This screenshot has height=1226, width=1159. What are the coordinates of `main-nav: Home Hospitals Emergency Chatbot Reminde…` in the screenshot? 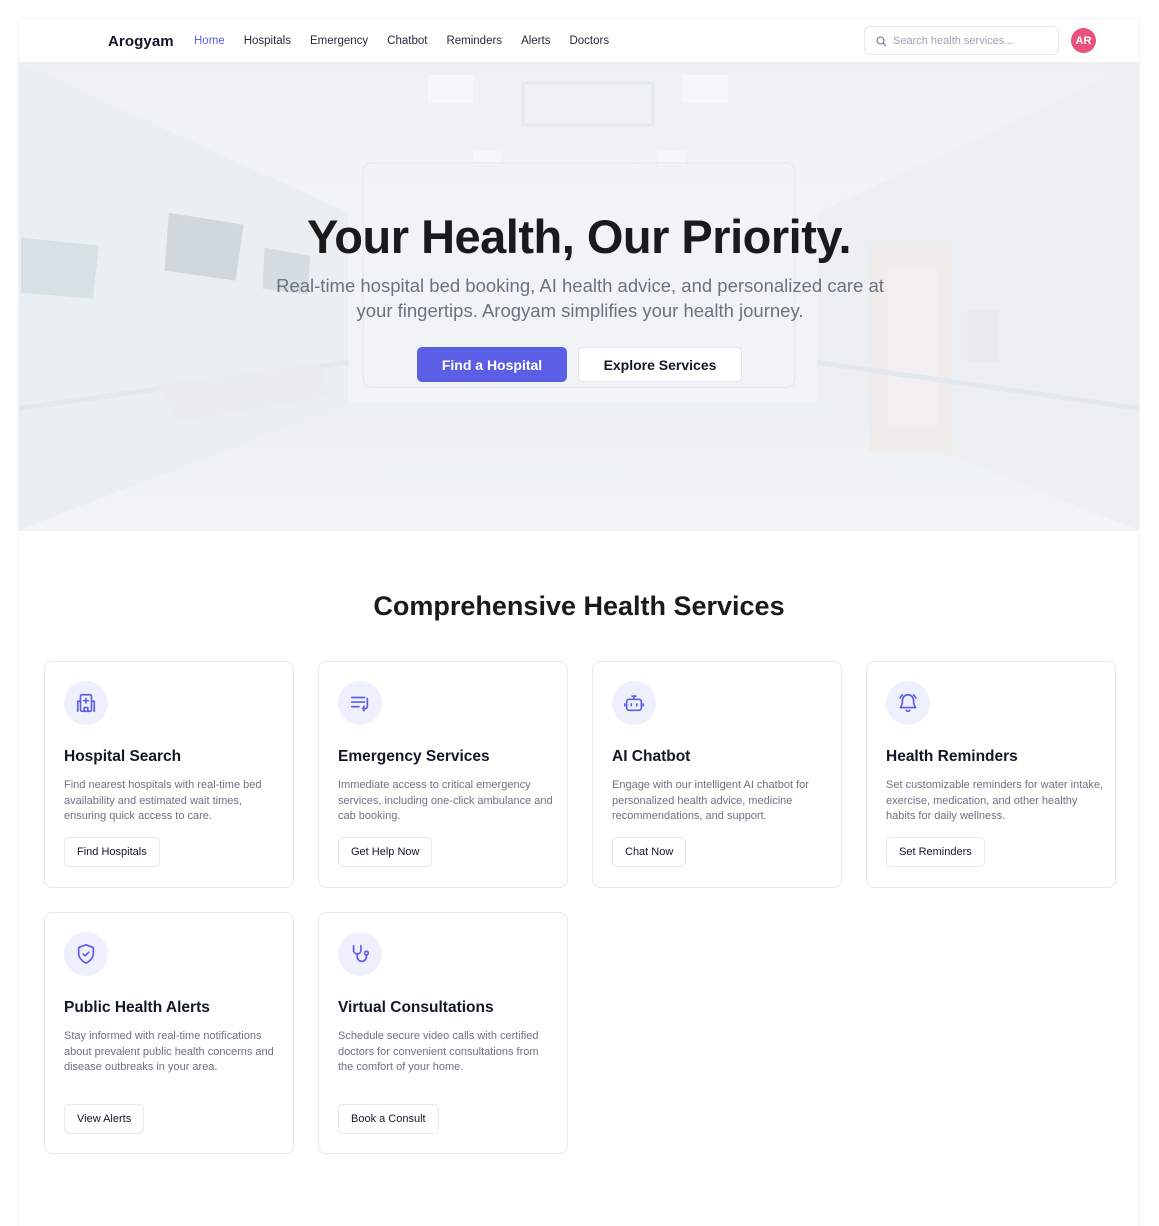 It's located at (411, 41).